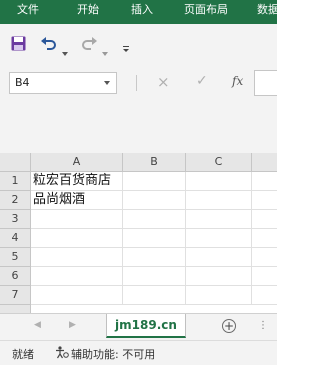 The height and width of the screenshot is (365, 320). What do you see at coordinates (268, 12) in the screenshot?
I see `tab-data: 数据` at bounding box center [268, 12].